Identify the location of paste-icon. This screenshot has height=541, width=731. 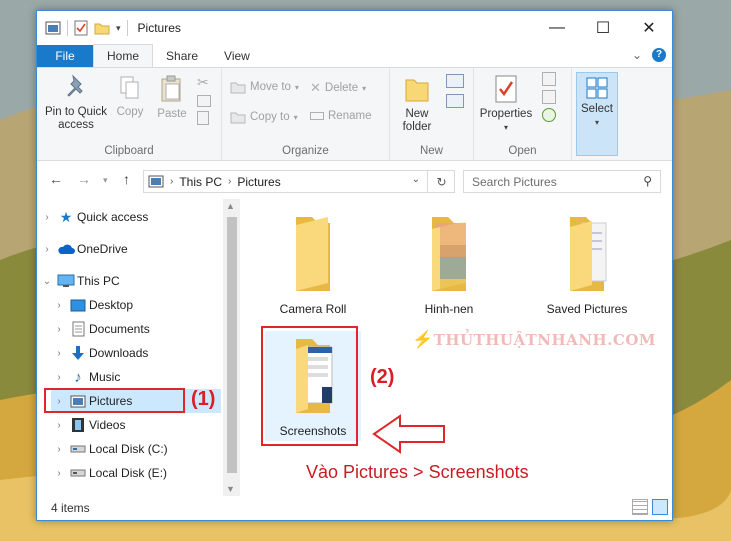
(171, 88).